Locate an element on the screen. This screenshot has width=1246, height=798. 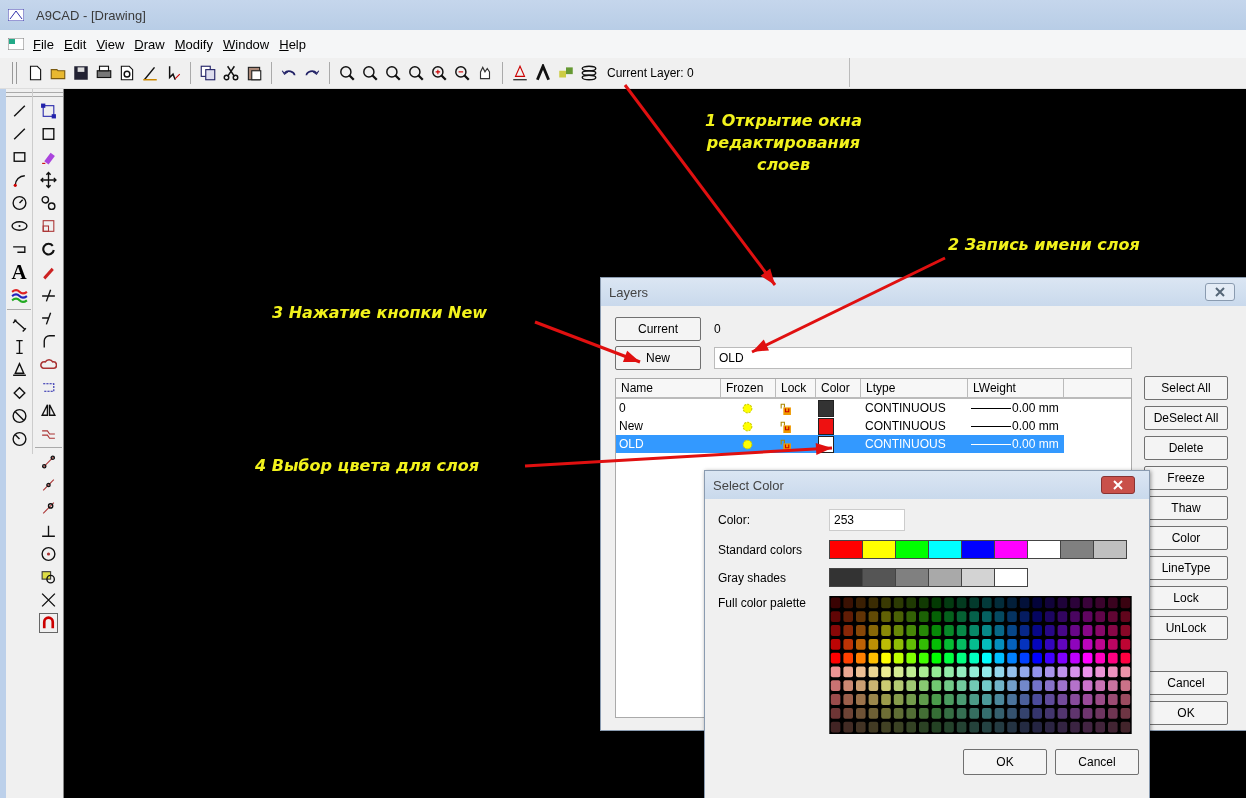
color-palette is located at coordinates (980, 665).